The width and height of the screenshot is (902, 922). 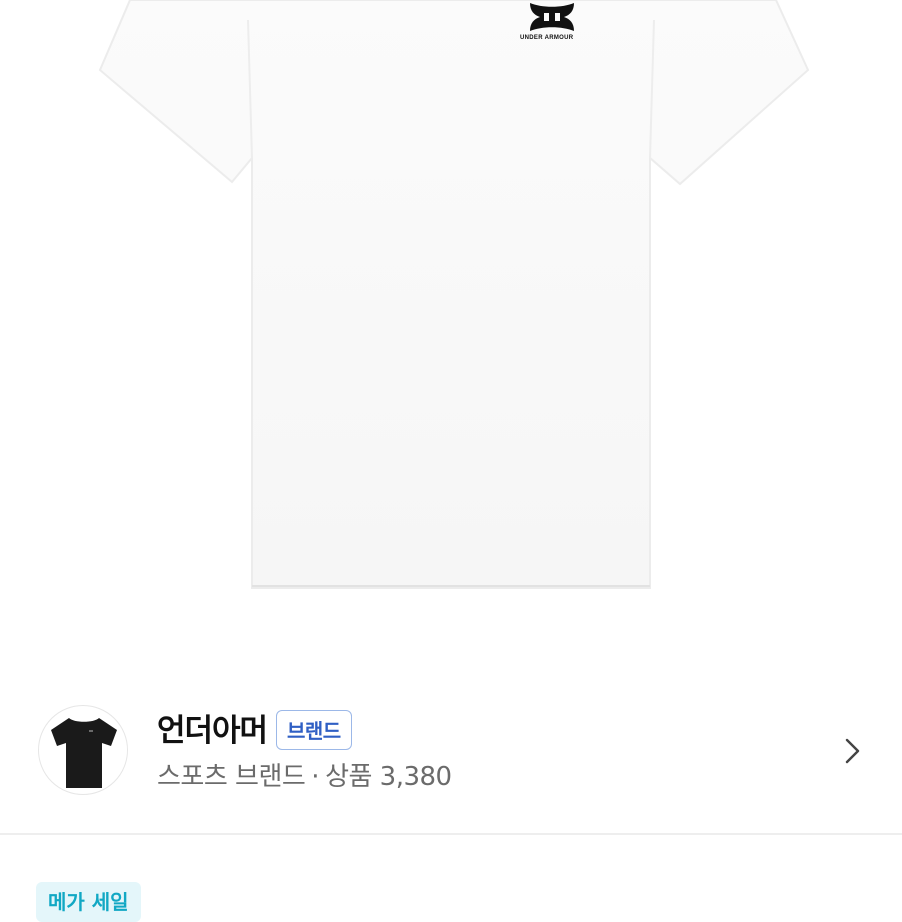 I want to click on sale-tag: 메가 세일, so click(x=88, y=902).